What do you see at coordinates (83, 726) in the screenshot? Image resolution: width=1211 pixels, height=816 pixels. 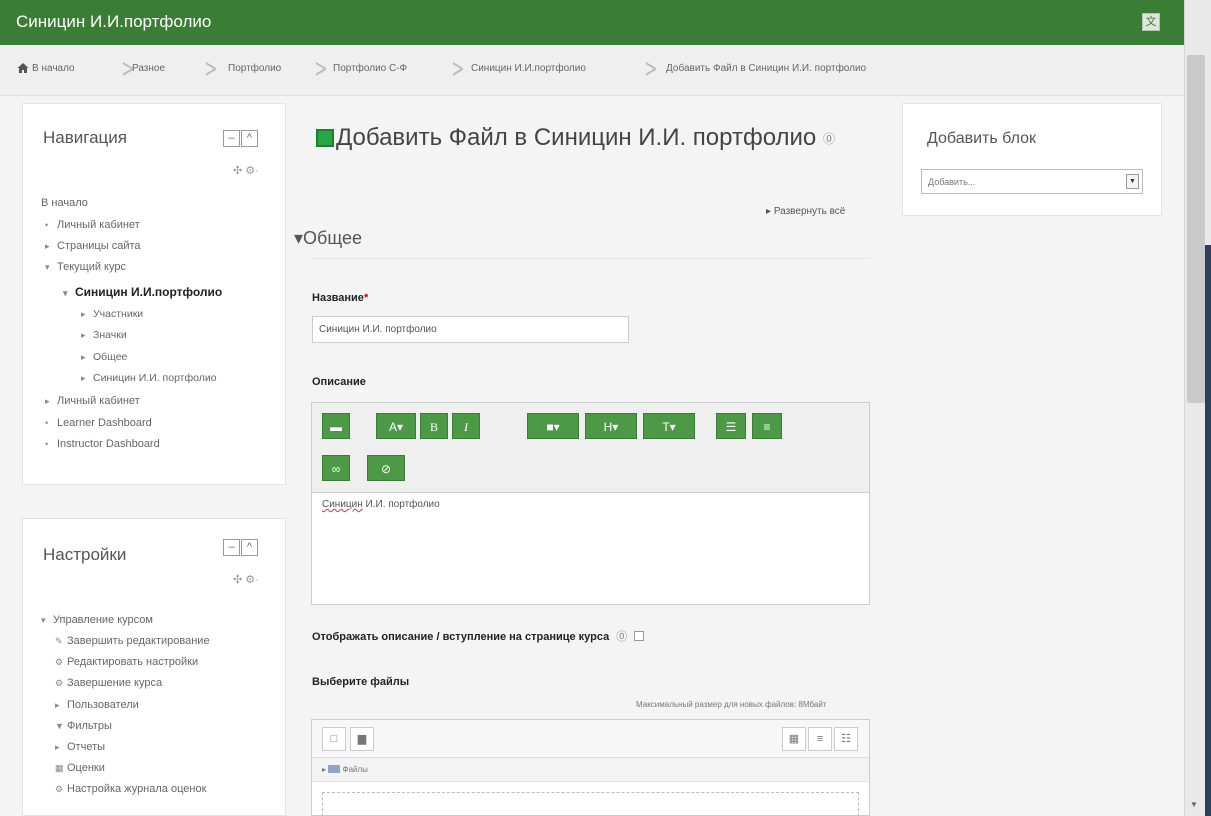 I see `settings-item-filters: ▼ Фильтры` at bounding box center [83, 726].